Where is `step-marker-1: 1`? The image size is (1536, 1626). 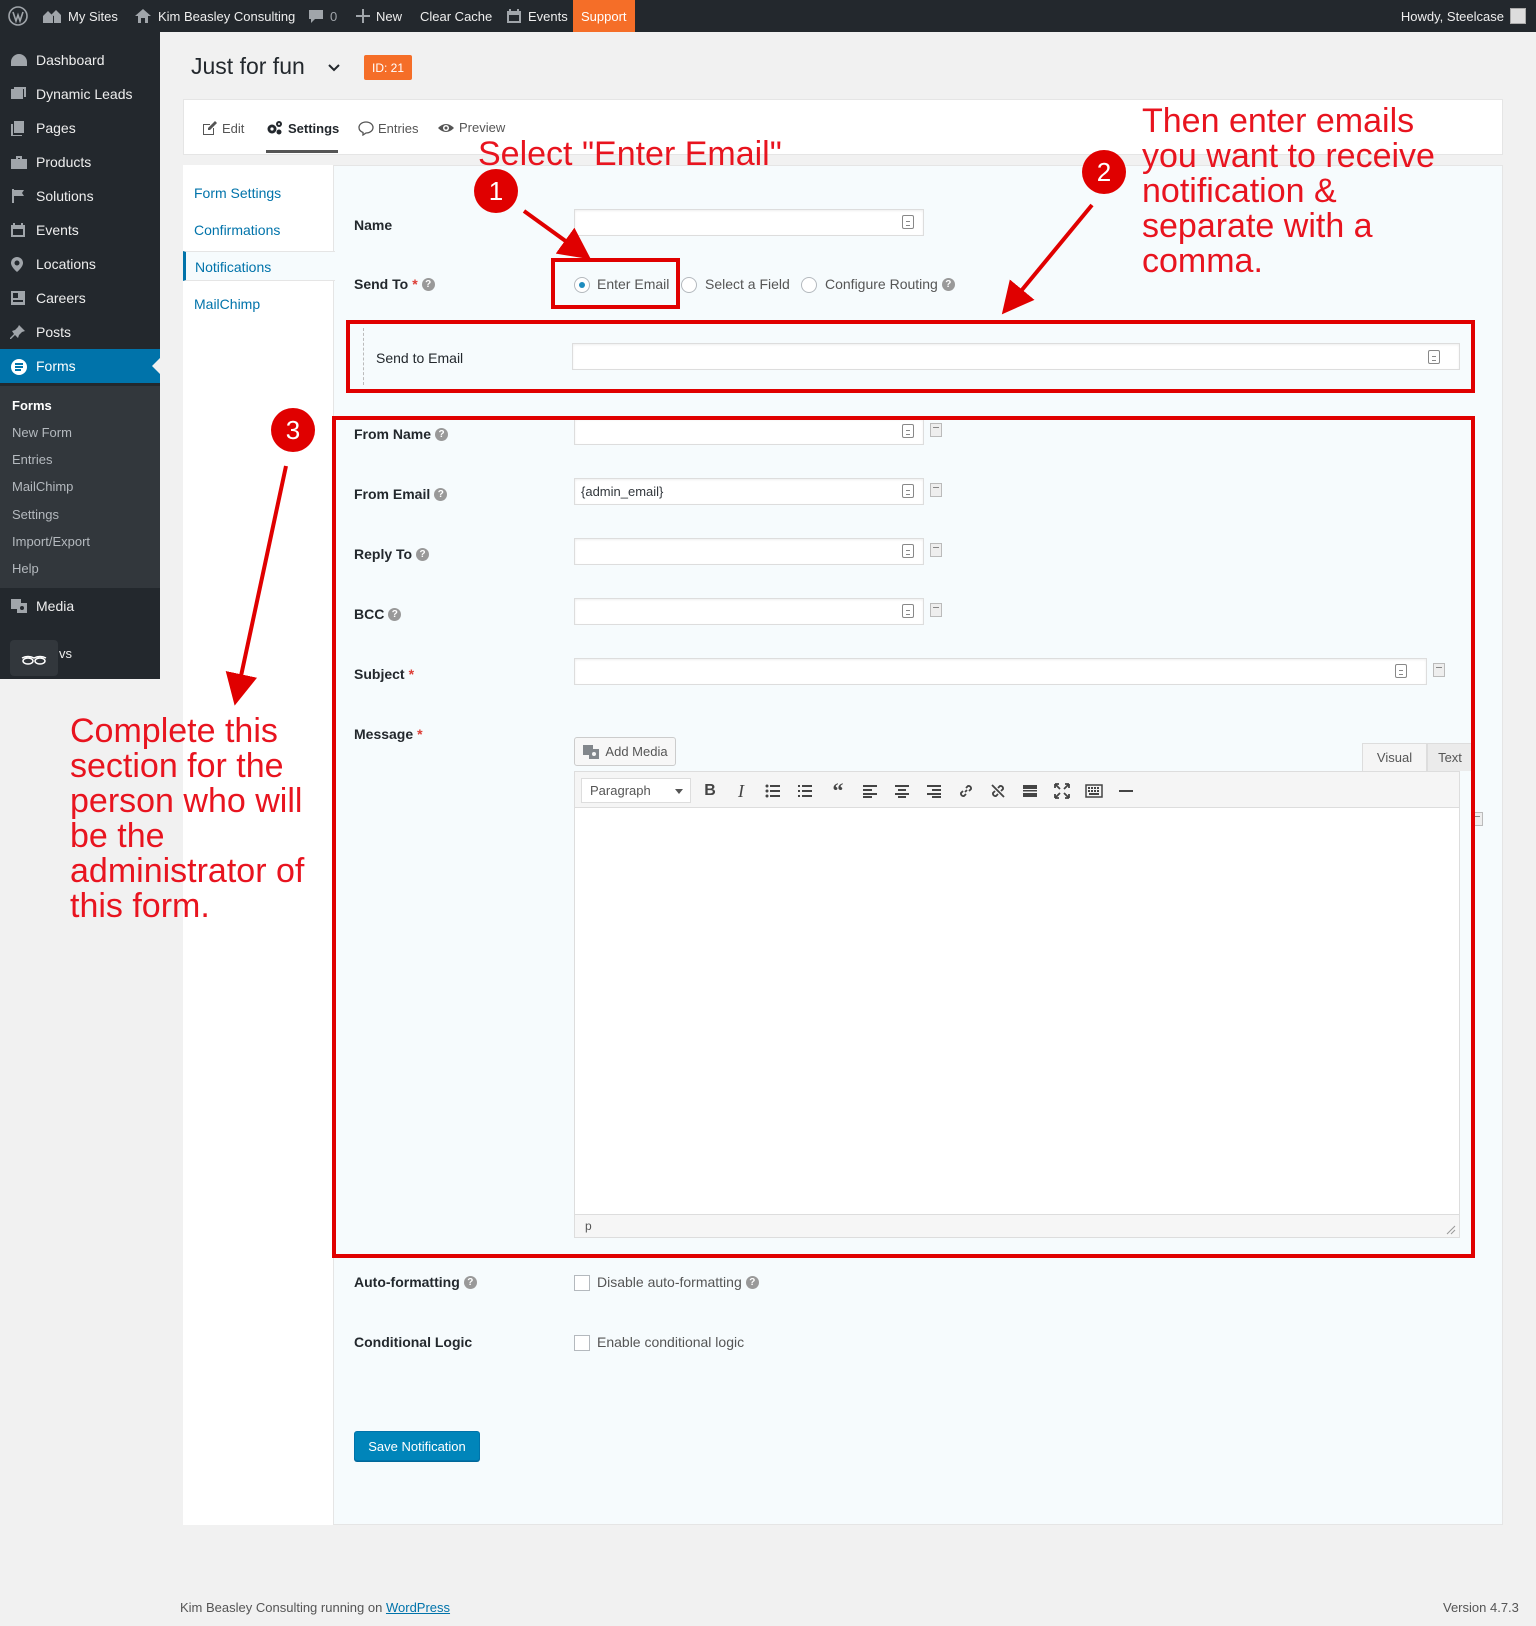
step-marker-1: 1 is located at coordinates (496, 191).